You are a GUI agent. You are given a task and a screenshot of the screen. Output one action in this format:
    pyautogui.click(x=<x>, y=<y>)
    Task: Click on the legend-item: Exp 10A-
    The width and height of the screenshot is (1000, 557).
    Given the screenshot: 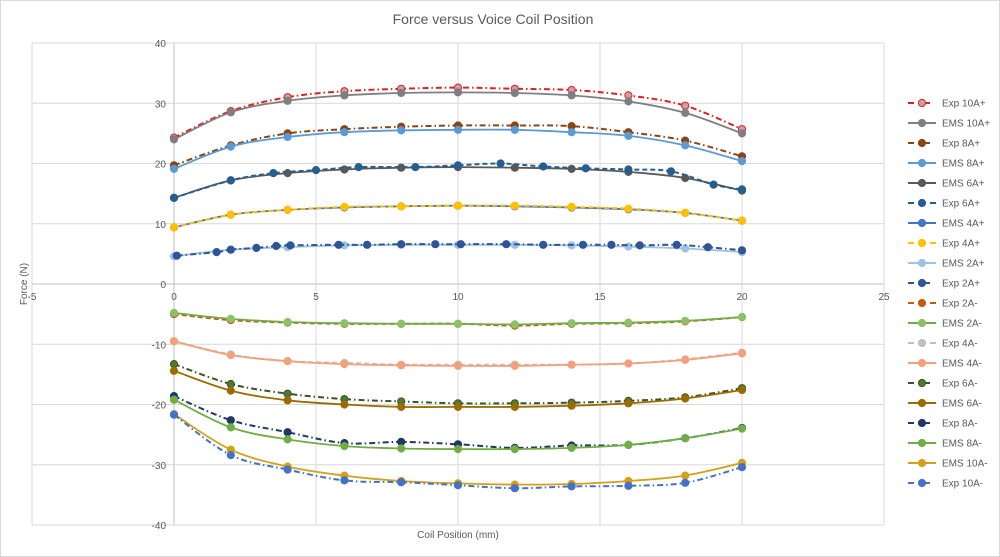 What is the action you would take?
    pyautogui.click(x=945, y=484)
    